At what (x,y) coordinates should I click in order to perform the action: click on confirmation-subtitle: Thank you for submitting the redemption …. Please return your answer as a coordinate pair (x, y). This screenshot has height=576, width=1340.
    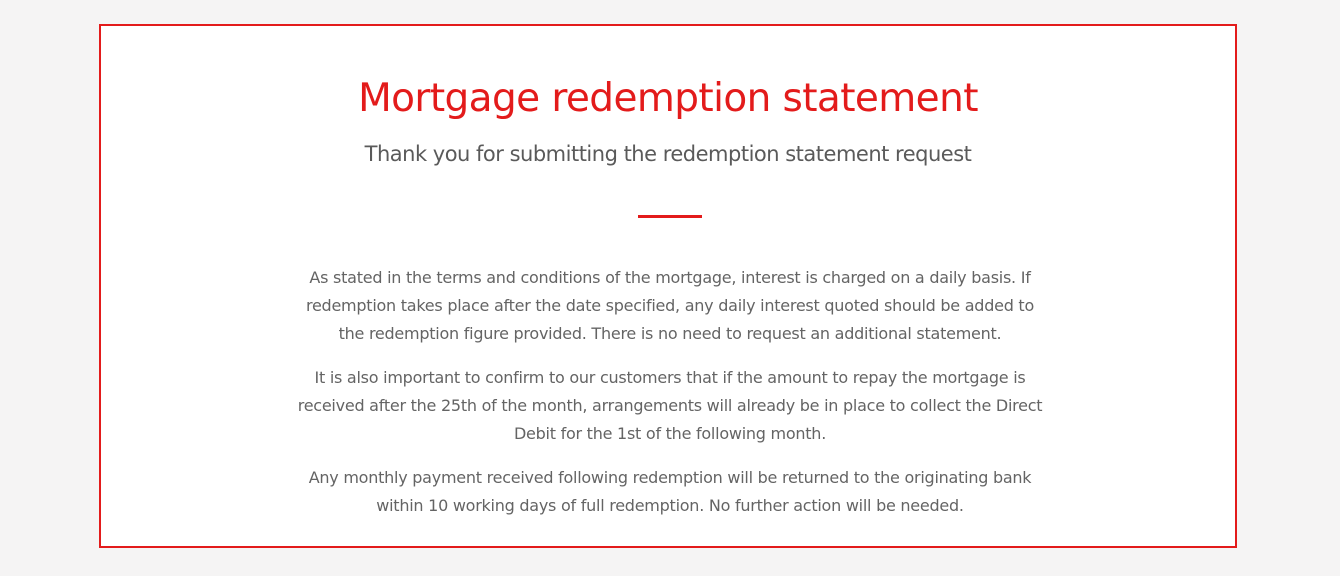
    Looking at the image, I should click on (668, 154).